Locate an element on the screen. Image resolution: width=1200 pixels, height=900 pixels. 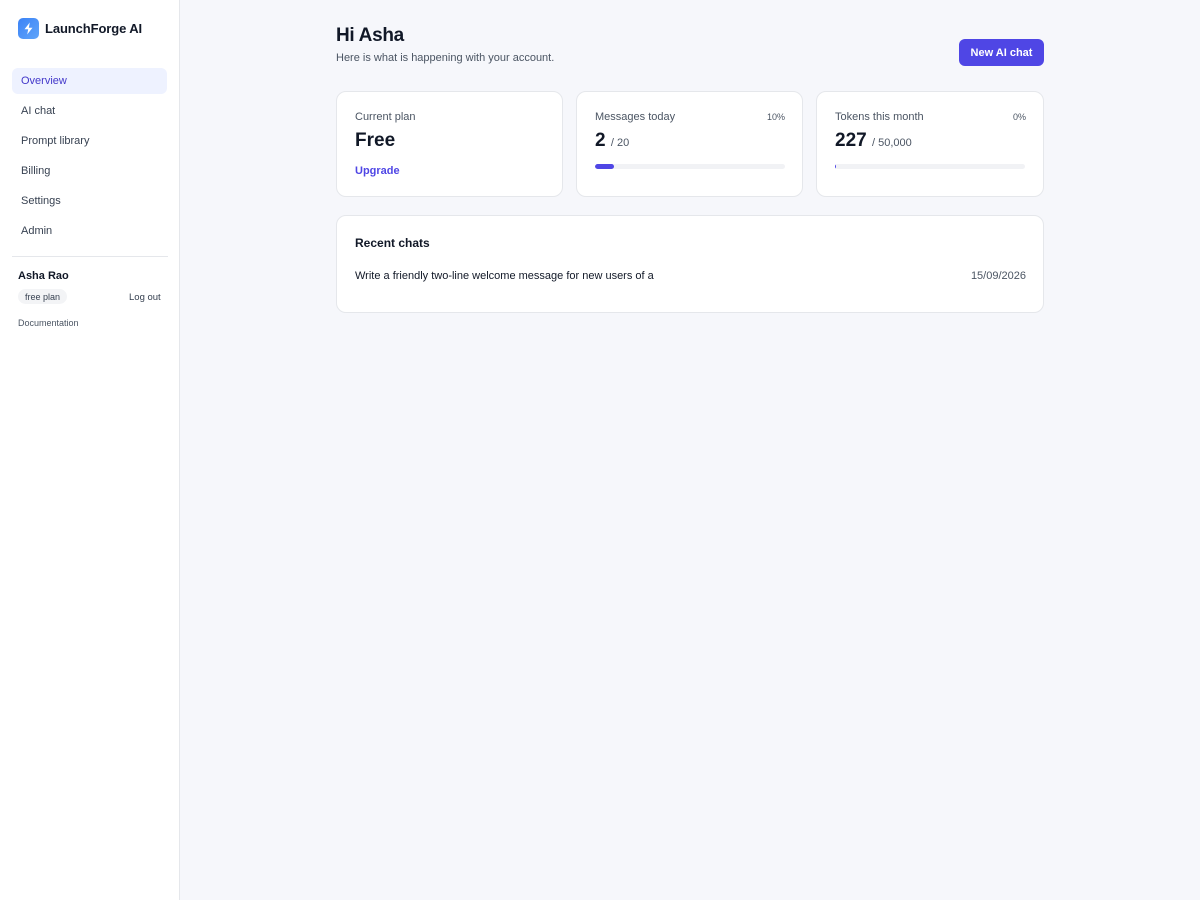
usage-limit: / 50,000 is located at coordinates (891, 143).